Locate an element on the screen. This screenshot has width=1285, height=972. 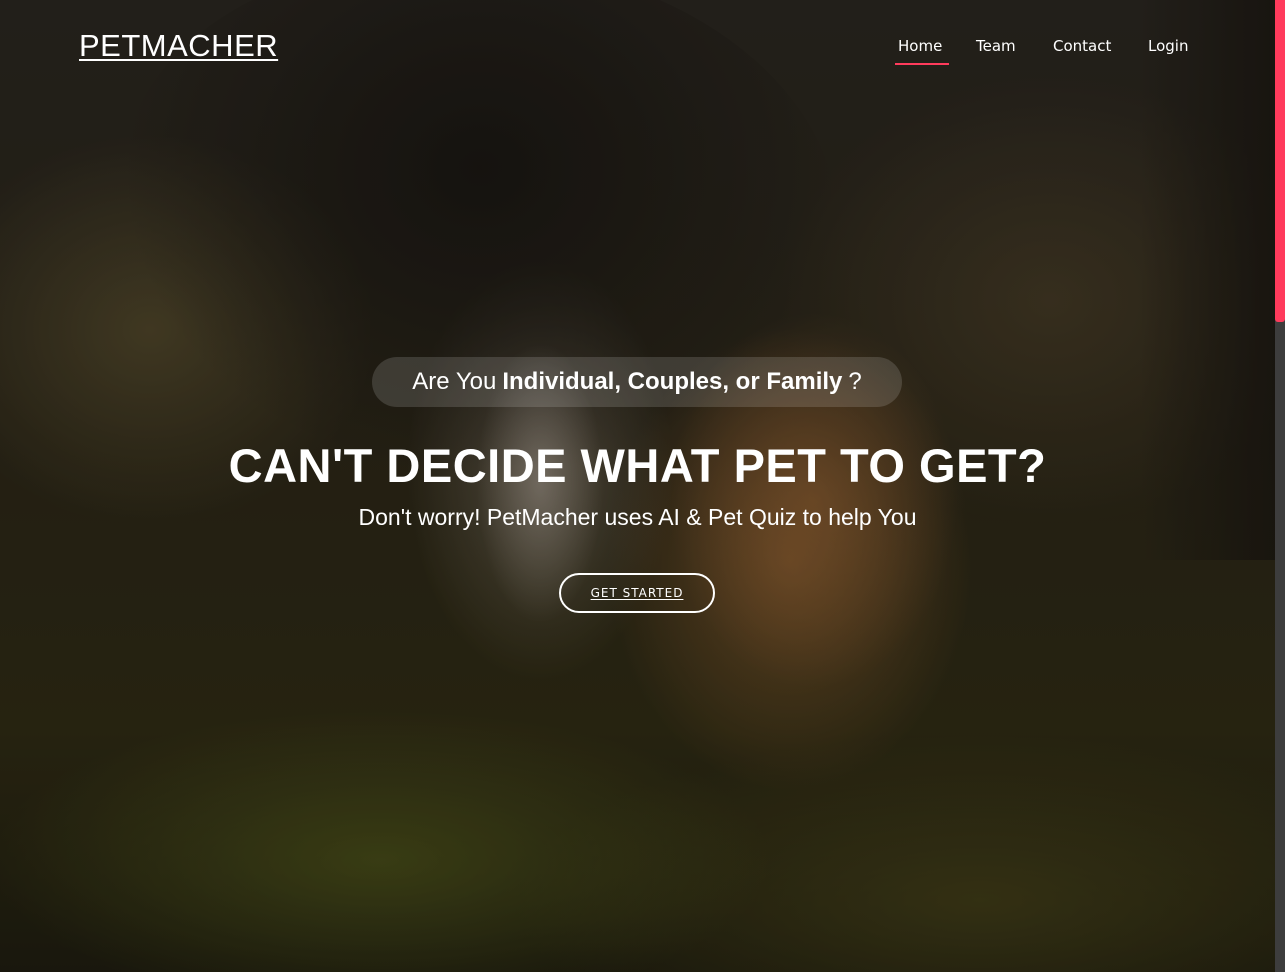
nav-item-team: Team is located at coordinates (996, 46).